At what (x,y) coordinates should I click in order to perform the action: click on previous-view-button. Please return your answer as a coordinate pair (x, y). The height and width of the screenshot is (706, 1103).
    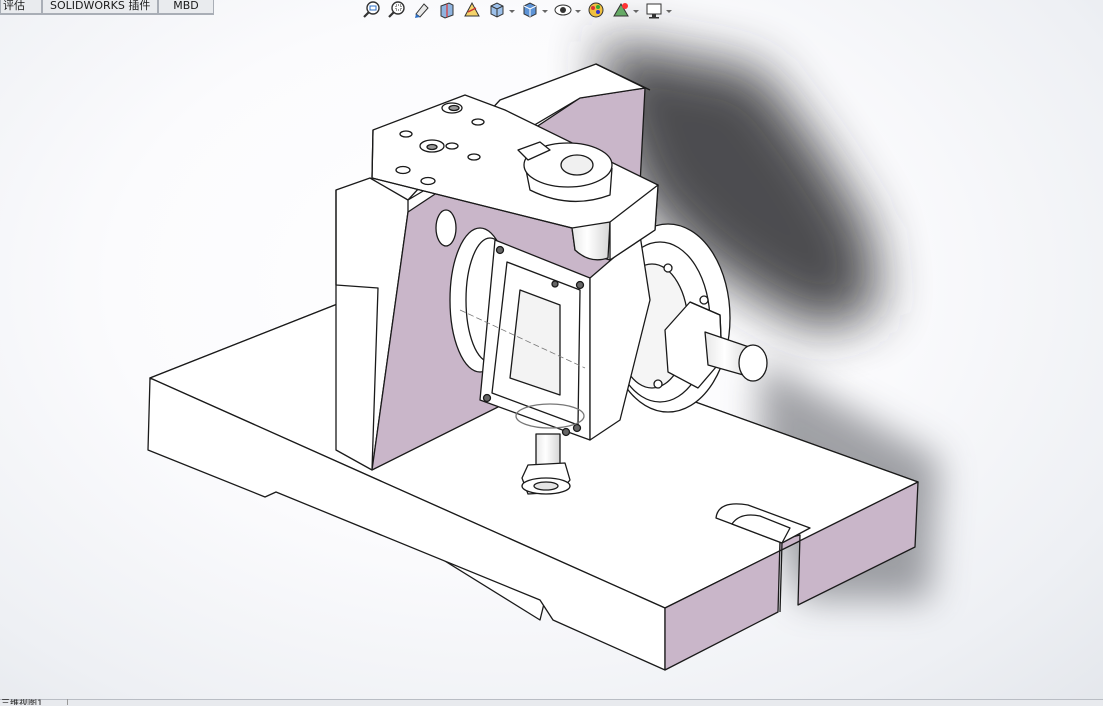
    Looking at the image, I should click on (422, 10).